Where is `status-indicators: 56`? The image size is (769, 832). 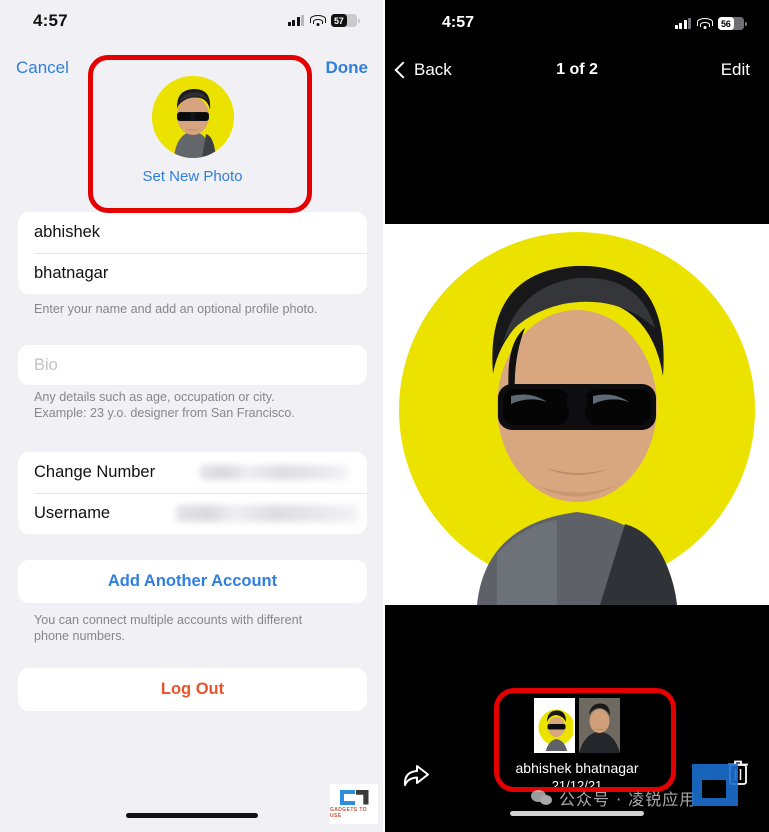
status-indicators: 56 is located at coordinates (710, 23).